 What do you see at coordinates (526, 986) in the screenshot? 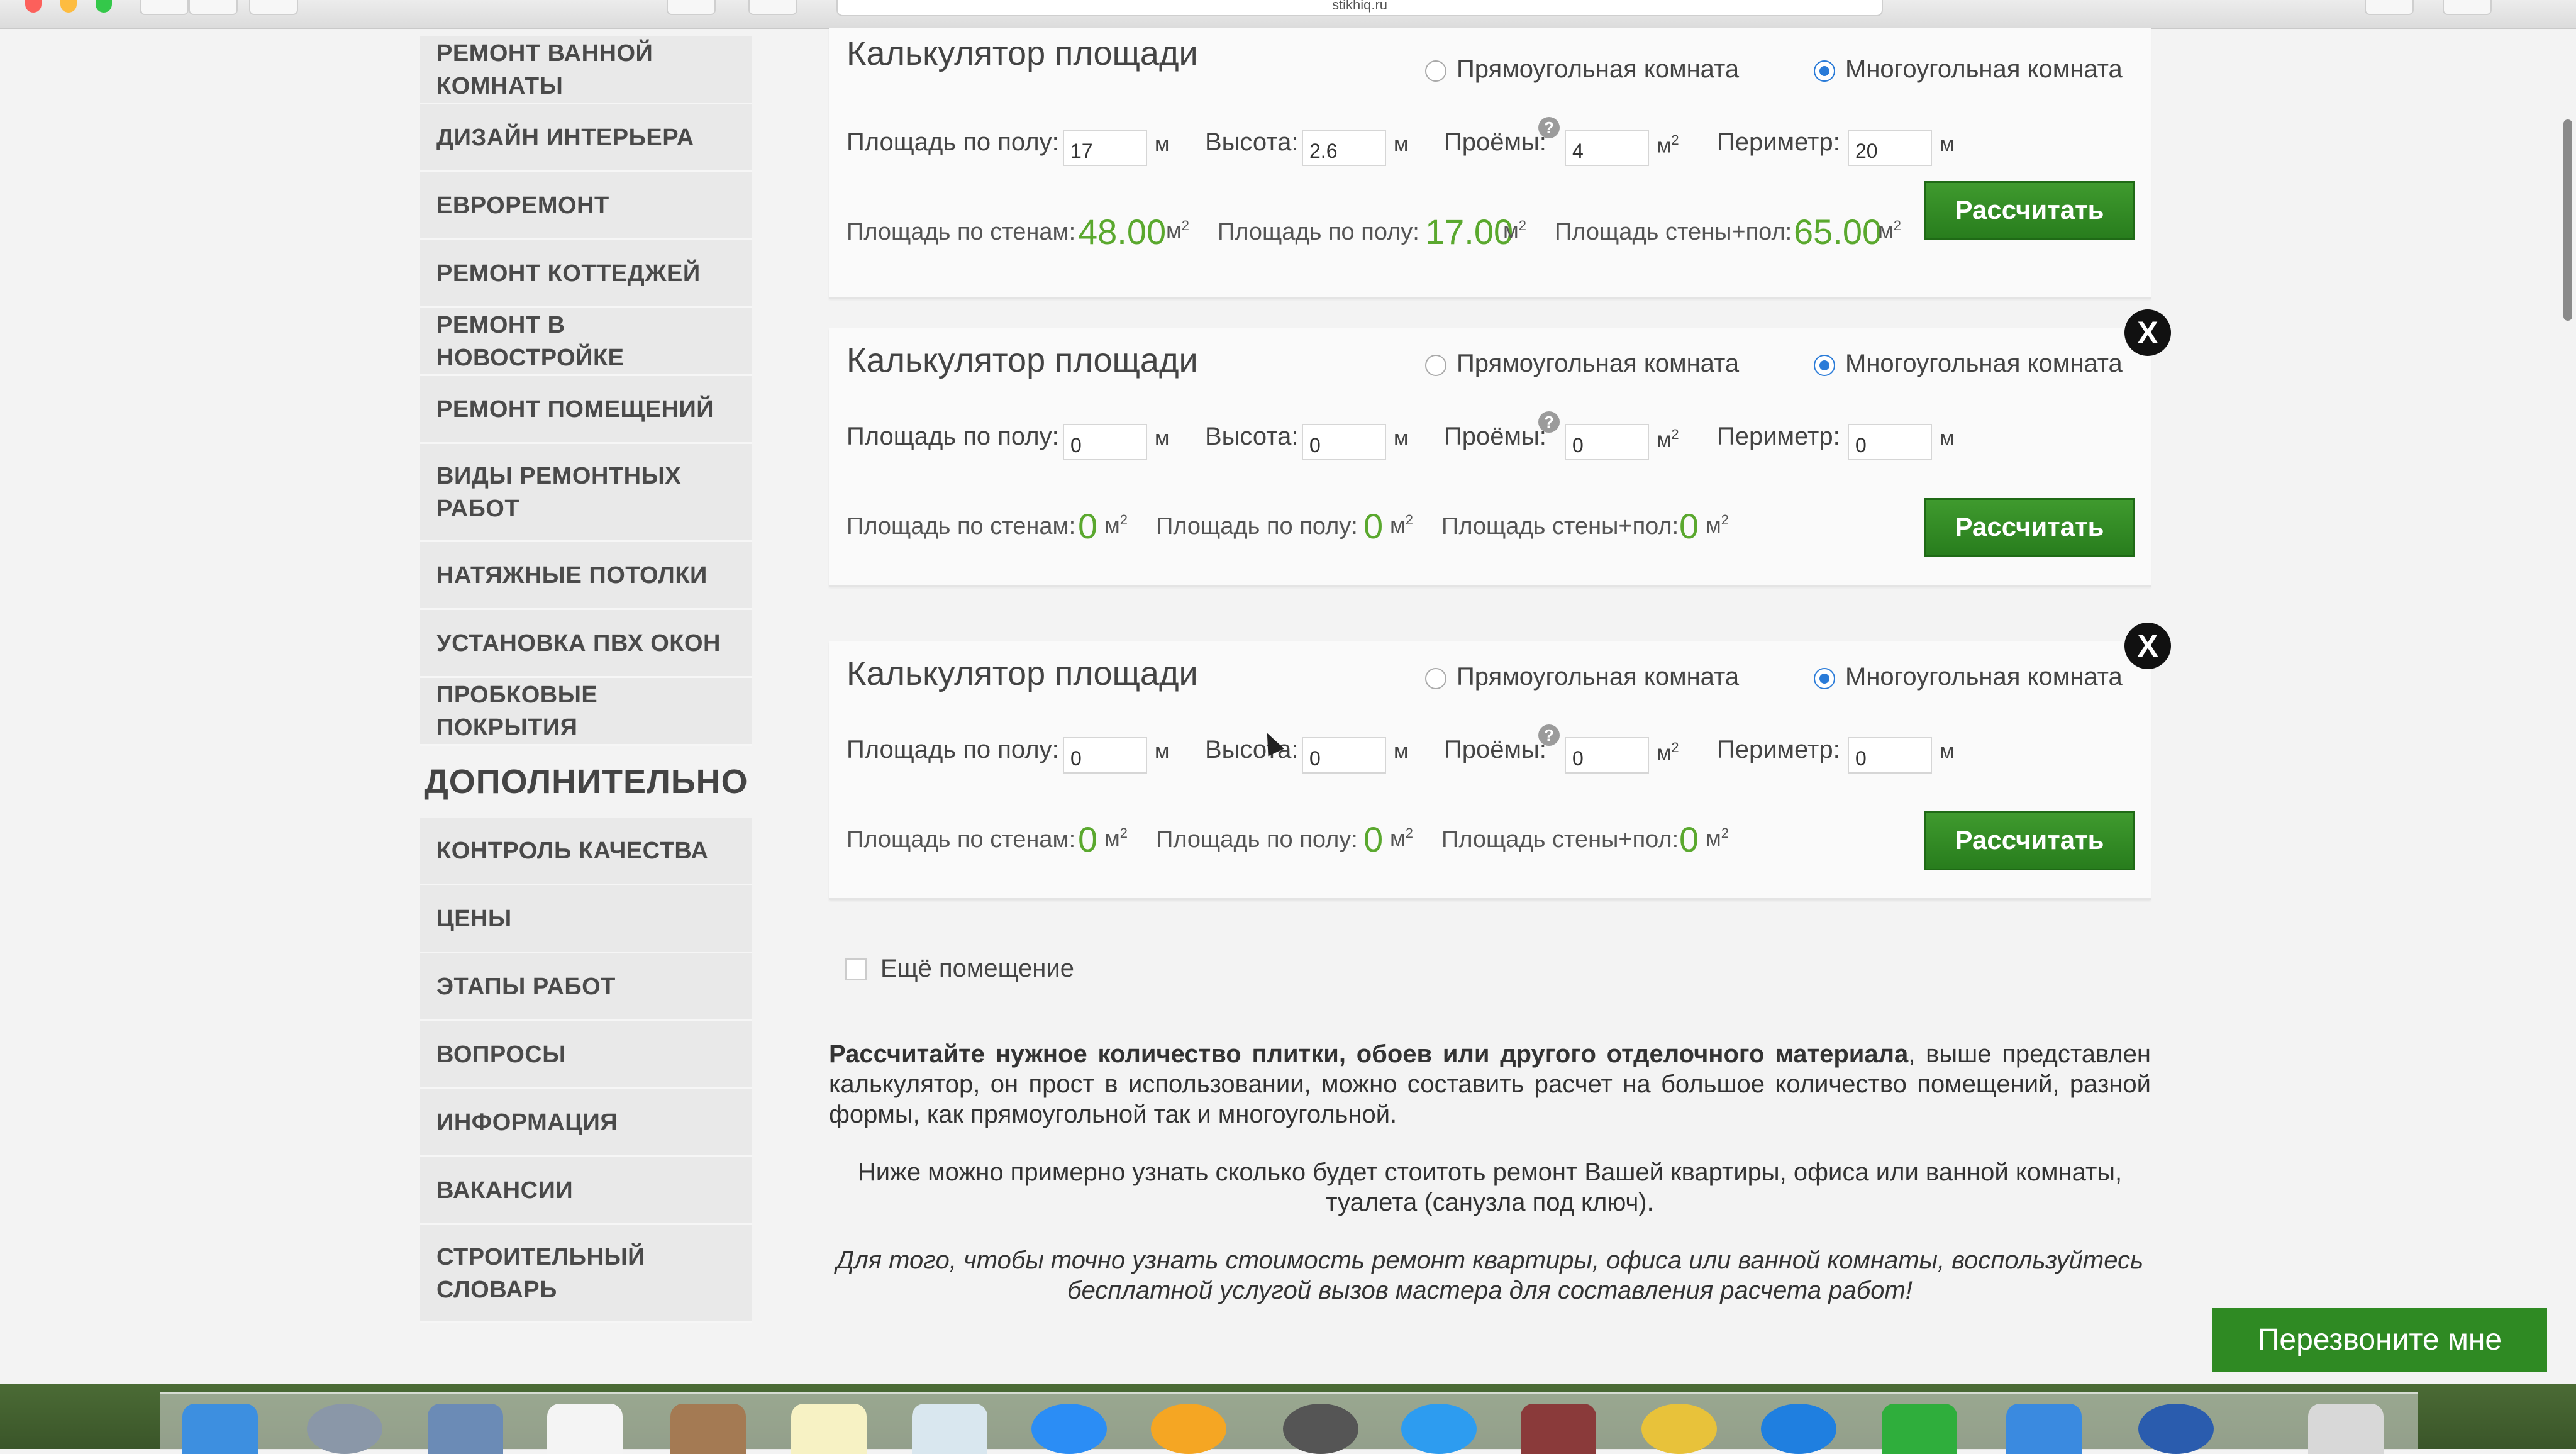
I see `sidebar-item-label: ЭТАПЫ РАБОТ` at bounding box center [526, 986].